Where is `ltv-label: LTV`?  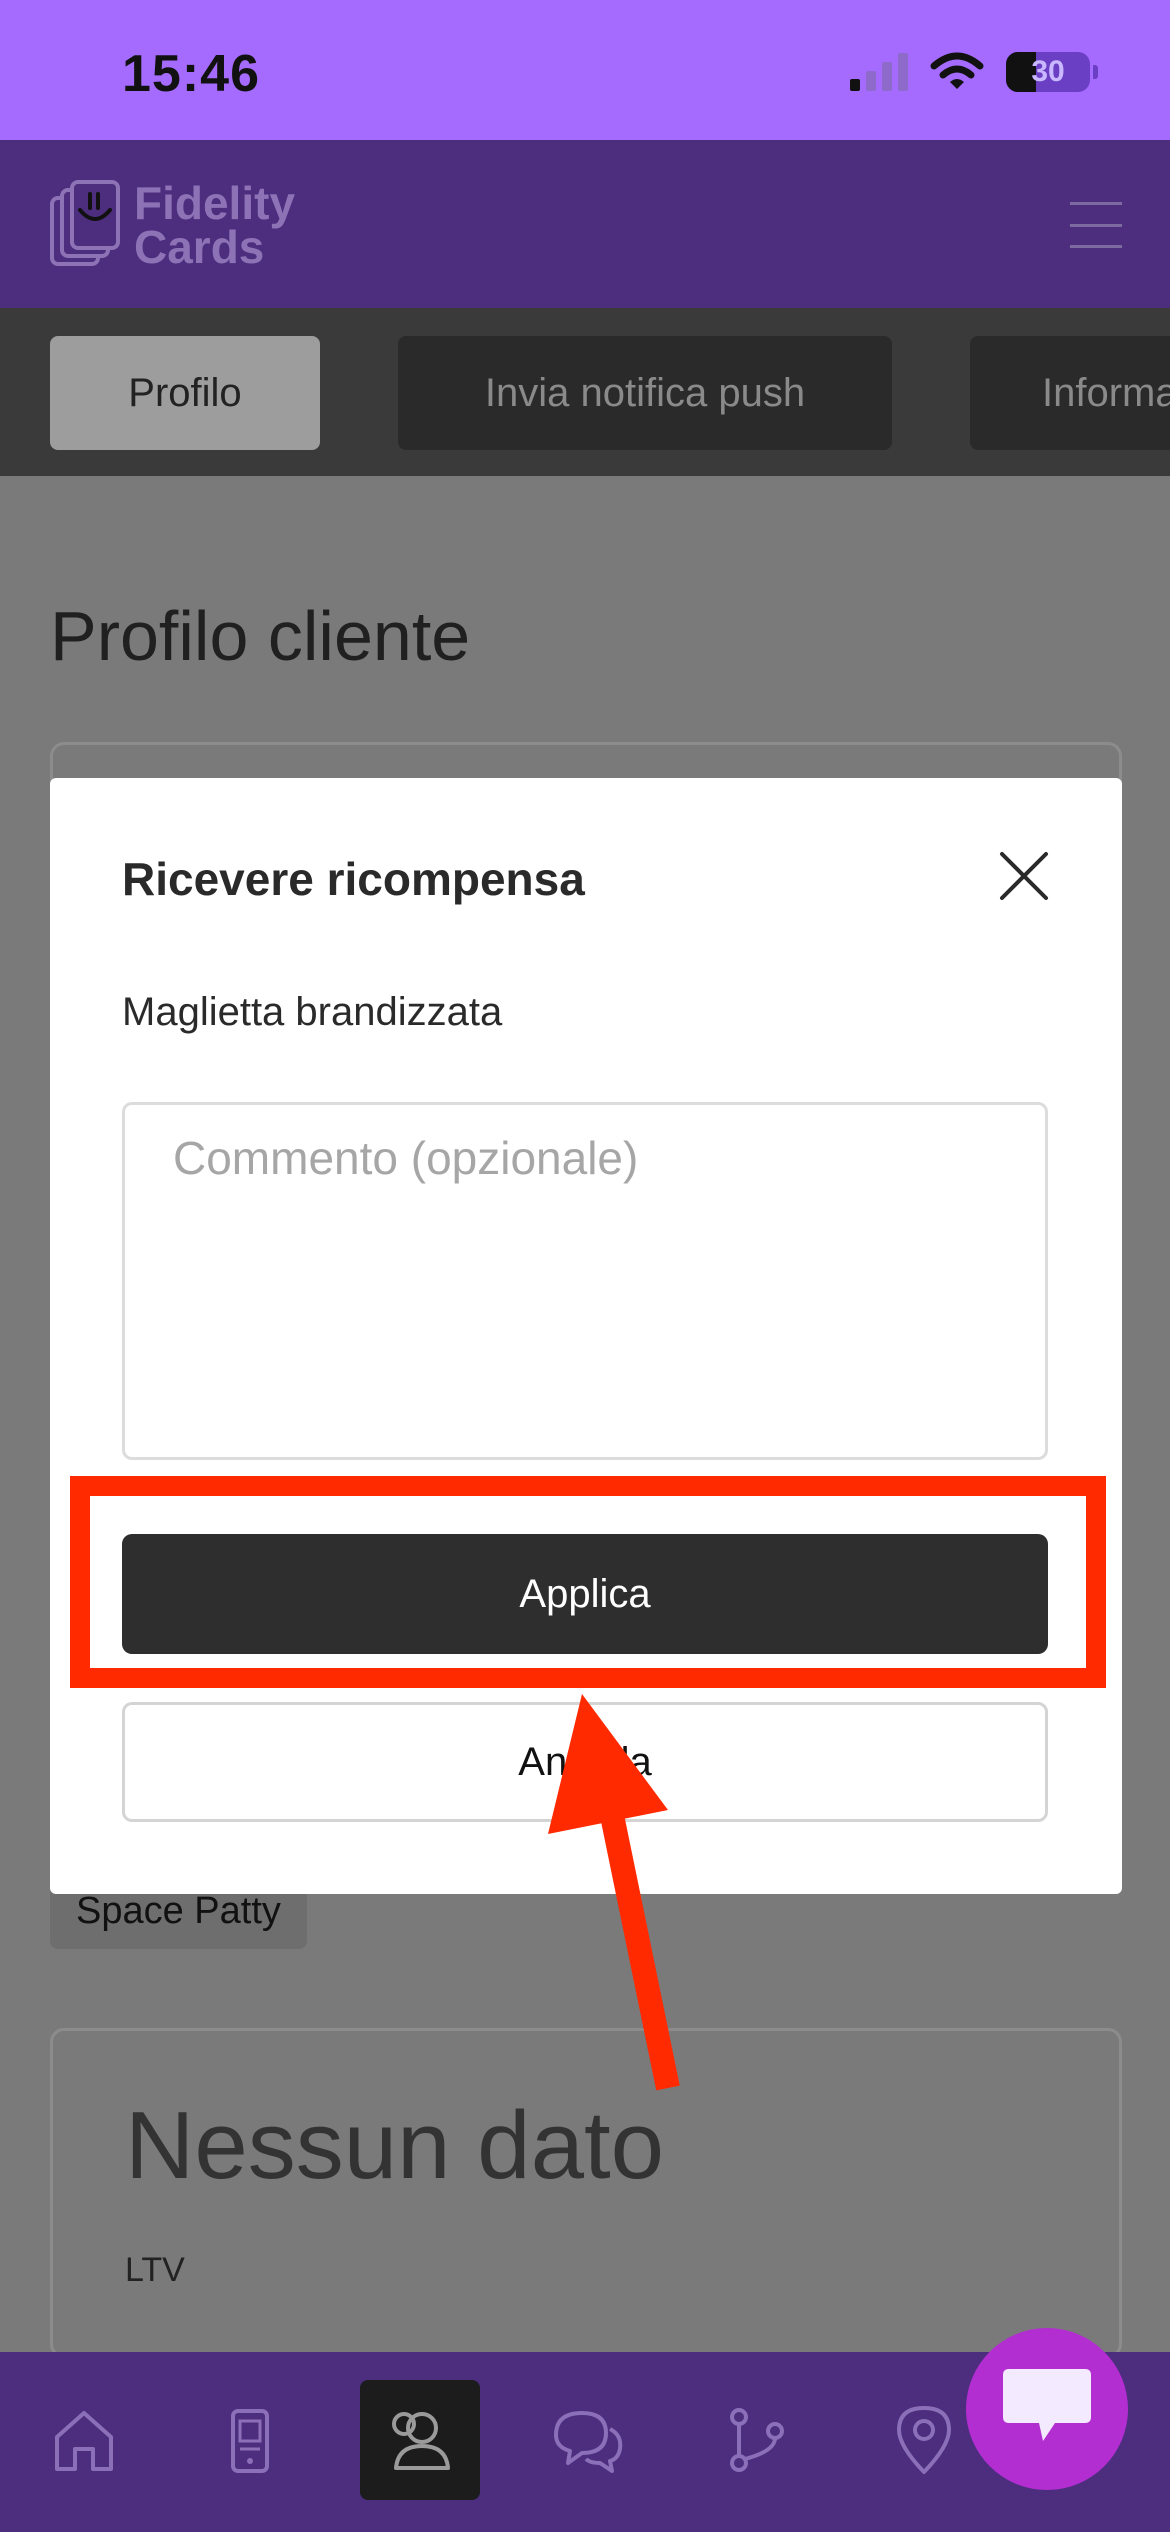
ltv-label: LTV is located at coordinates (155, 2270).